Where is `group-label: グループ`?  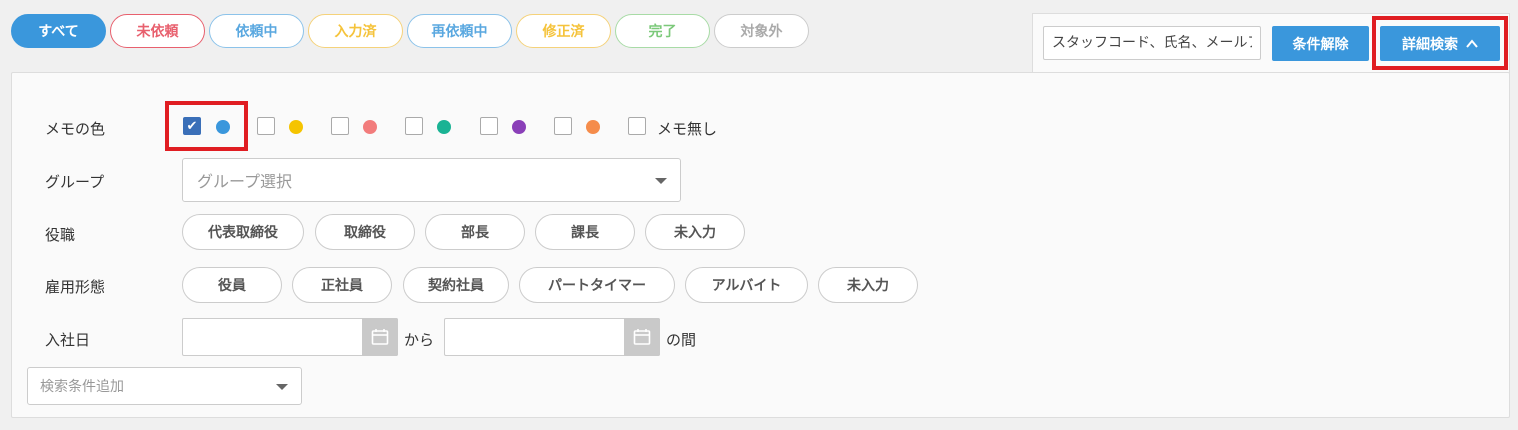 group-label: グループ is located at coordinates (75, 182).